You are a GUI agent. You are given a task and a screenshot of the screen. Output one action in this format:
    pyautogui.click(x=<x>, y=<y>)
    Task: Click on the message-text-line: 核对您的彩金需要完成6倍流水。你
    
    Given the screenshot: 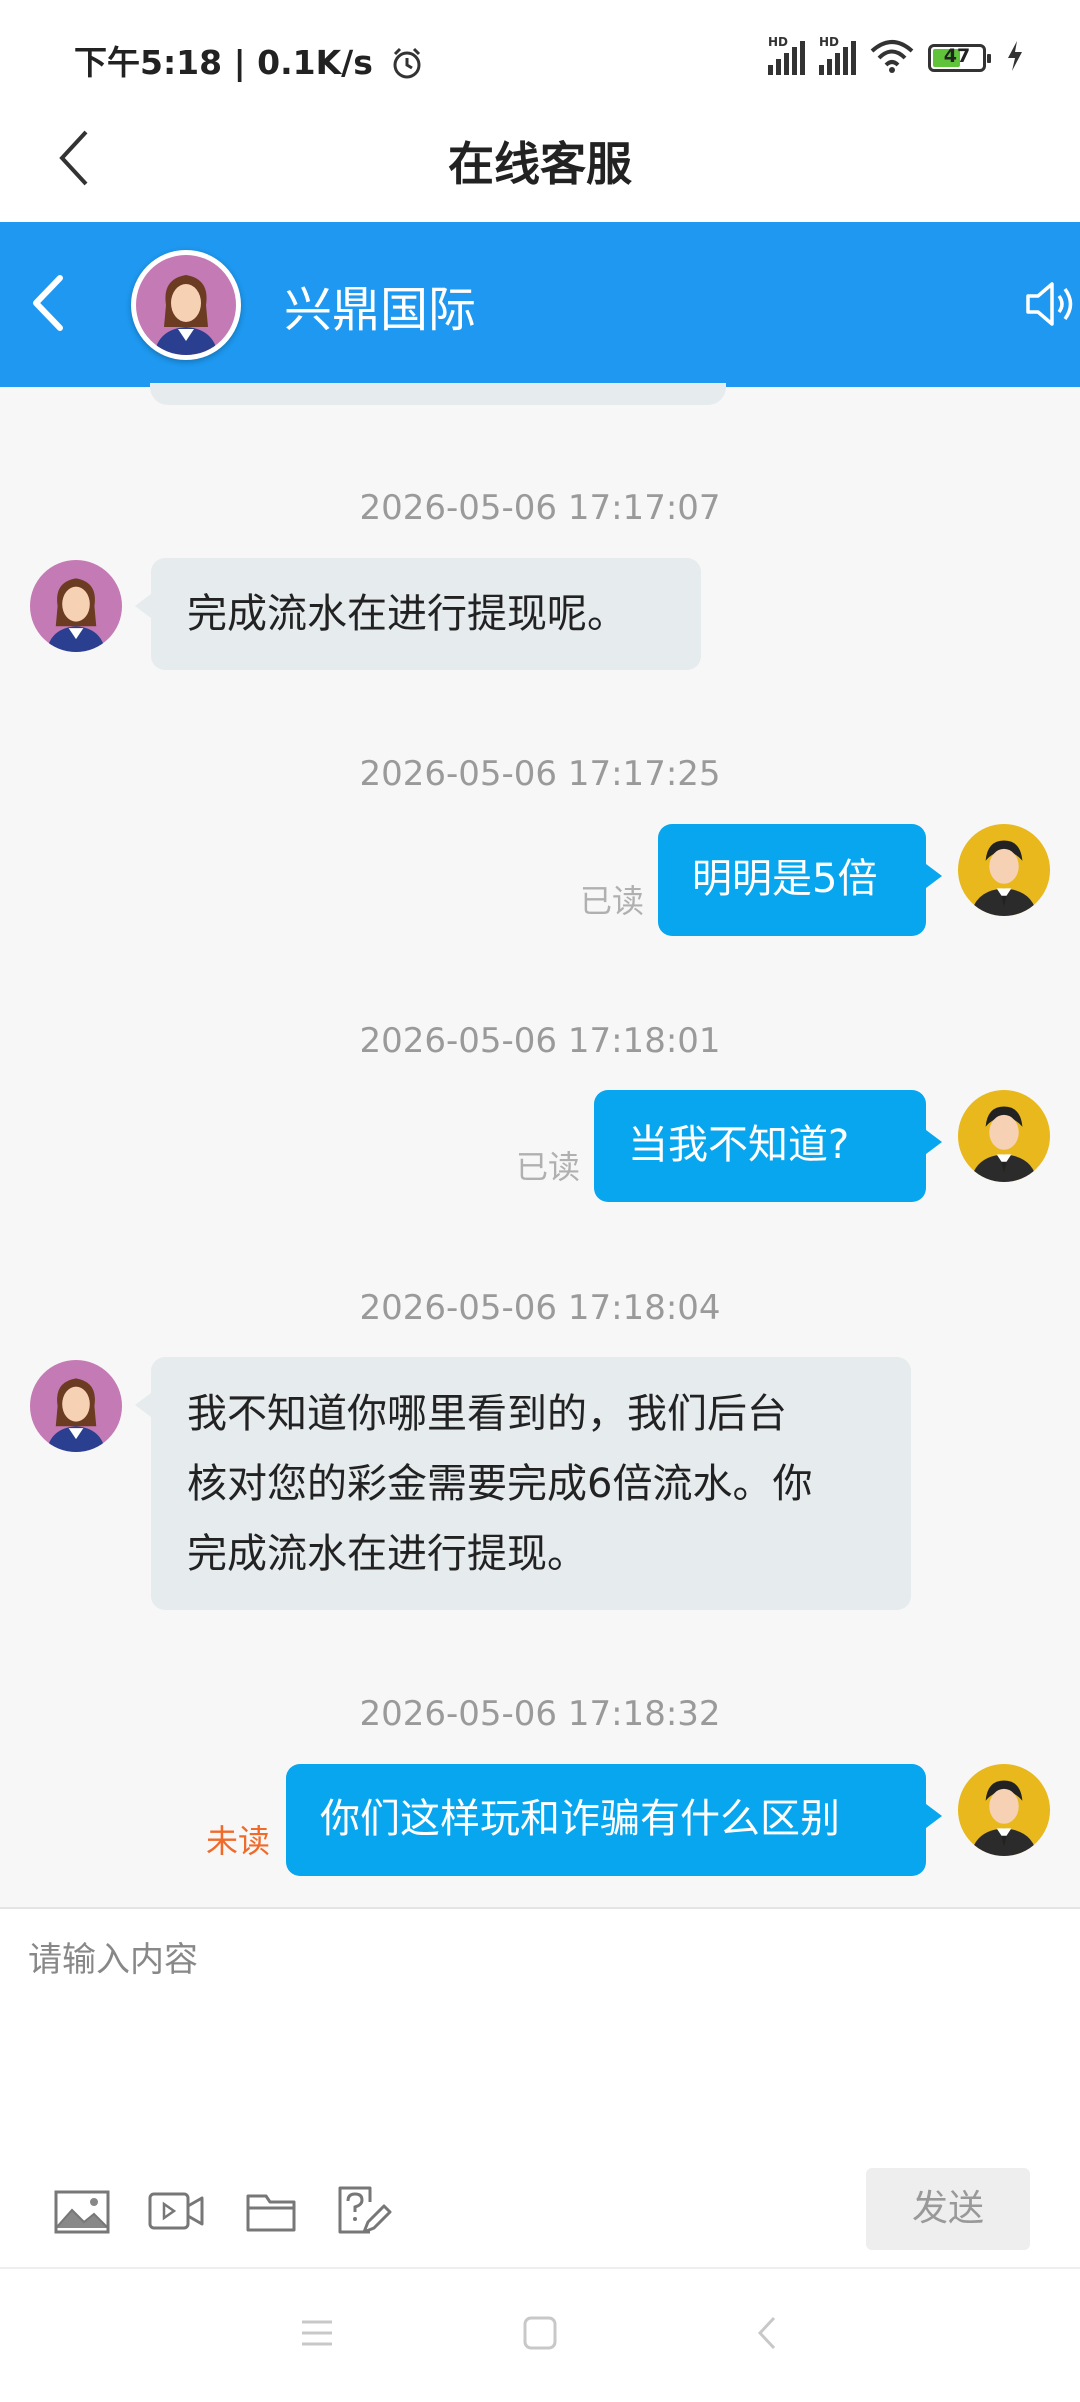 What is the action you would take?
    pyautogui.click(x=500, y=1484)
    